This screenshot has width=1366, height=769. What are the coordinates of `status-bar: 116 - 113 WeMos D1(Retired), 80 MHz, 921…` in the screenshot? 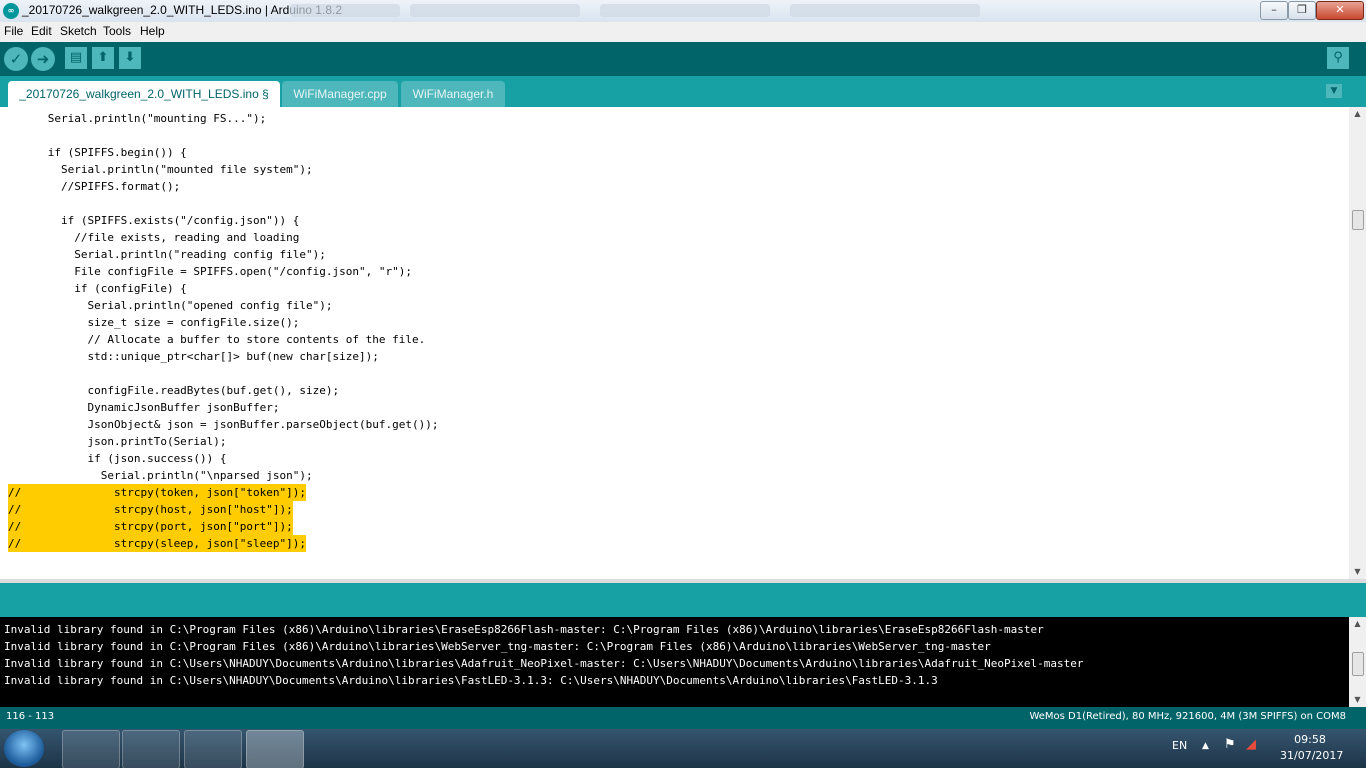 It's located at (683, 718).